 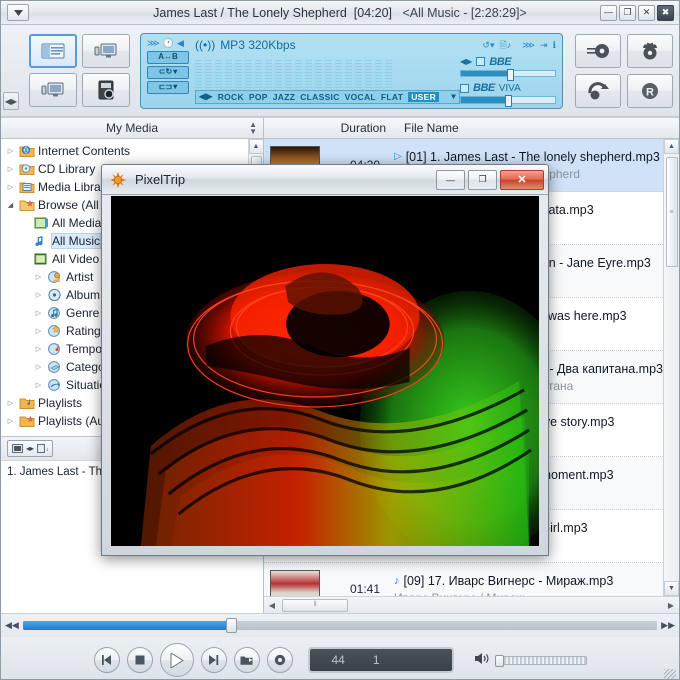 I want to click on record-button, so click(x=279, y=660).